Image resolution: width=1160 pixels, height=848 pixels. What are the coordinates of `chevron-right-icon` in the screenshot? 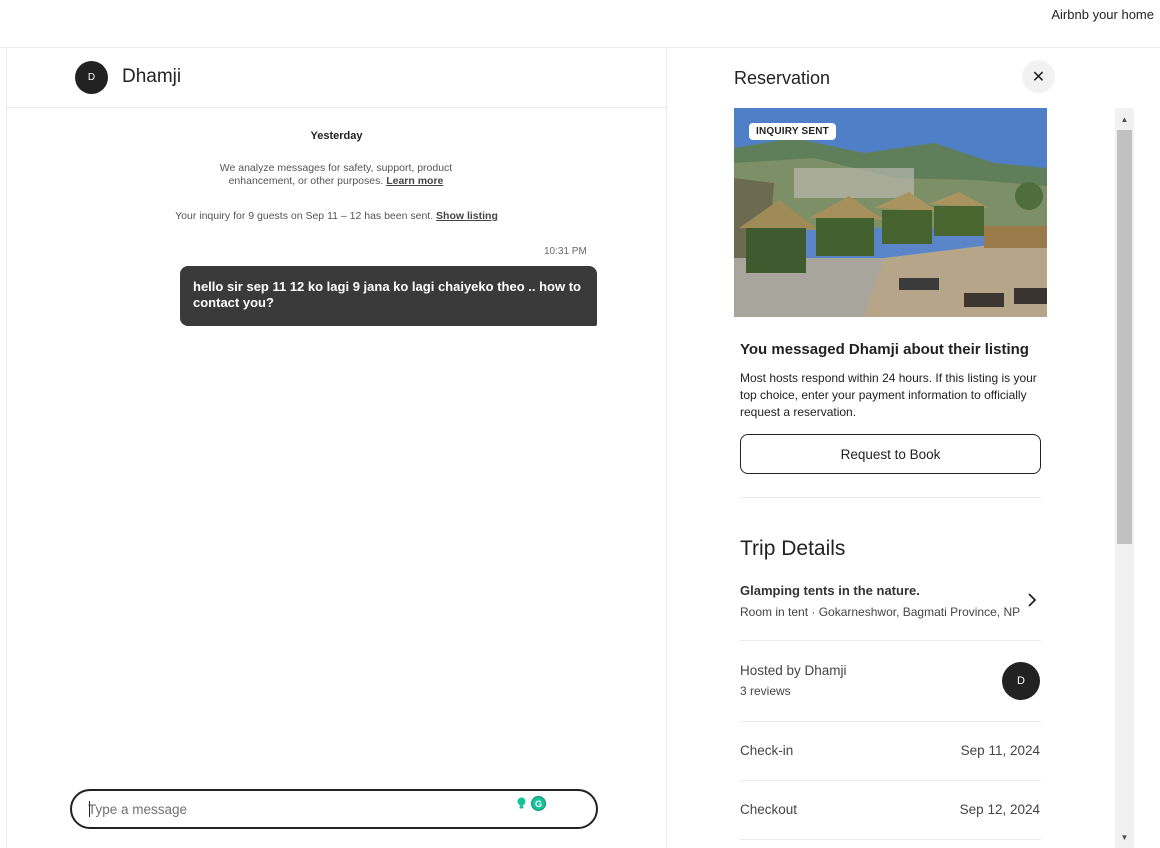 It's located at (1032, 602).